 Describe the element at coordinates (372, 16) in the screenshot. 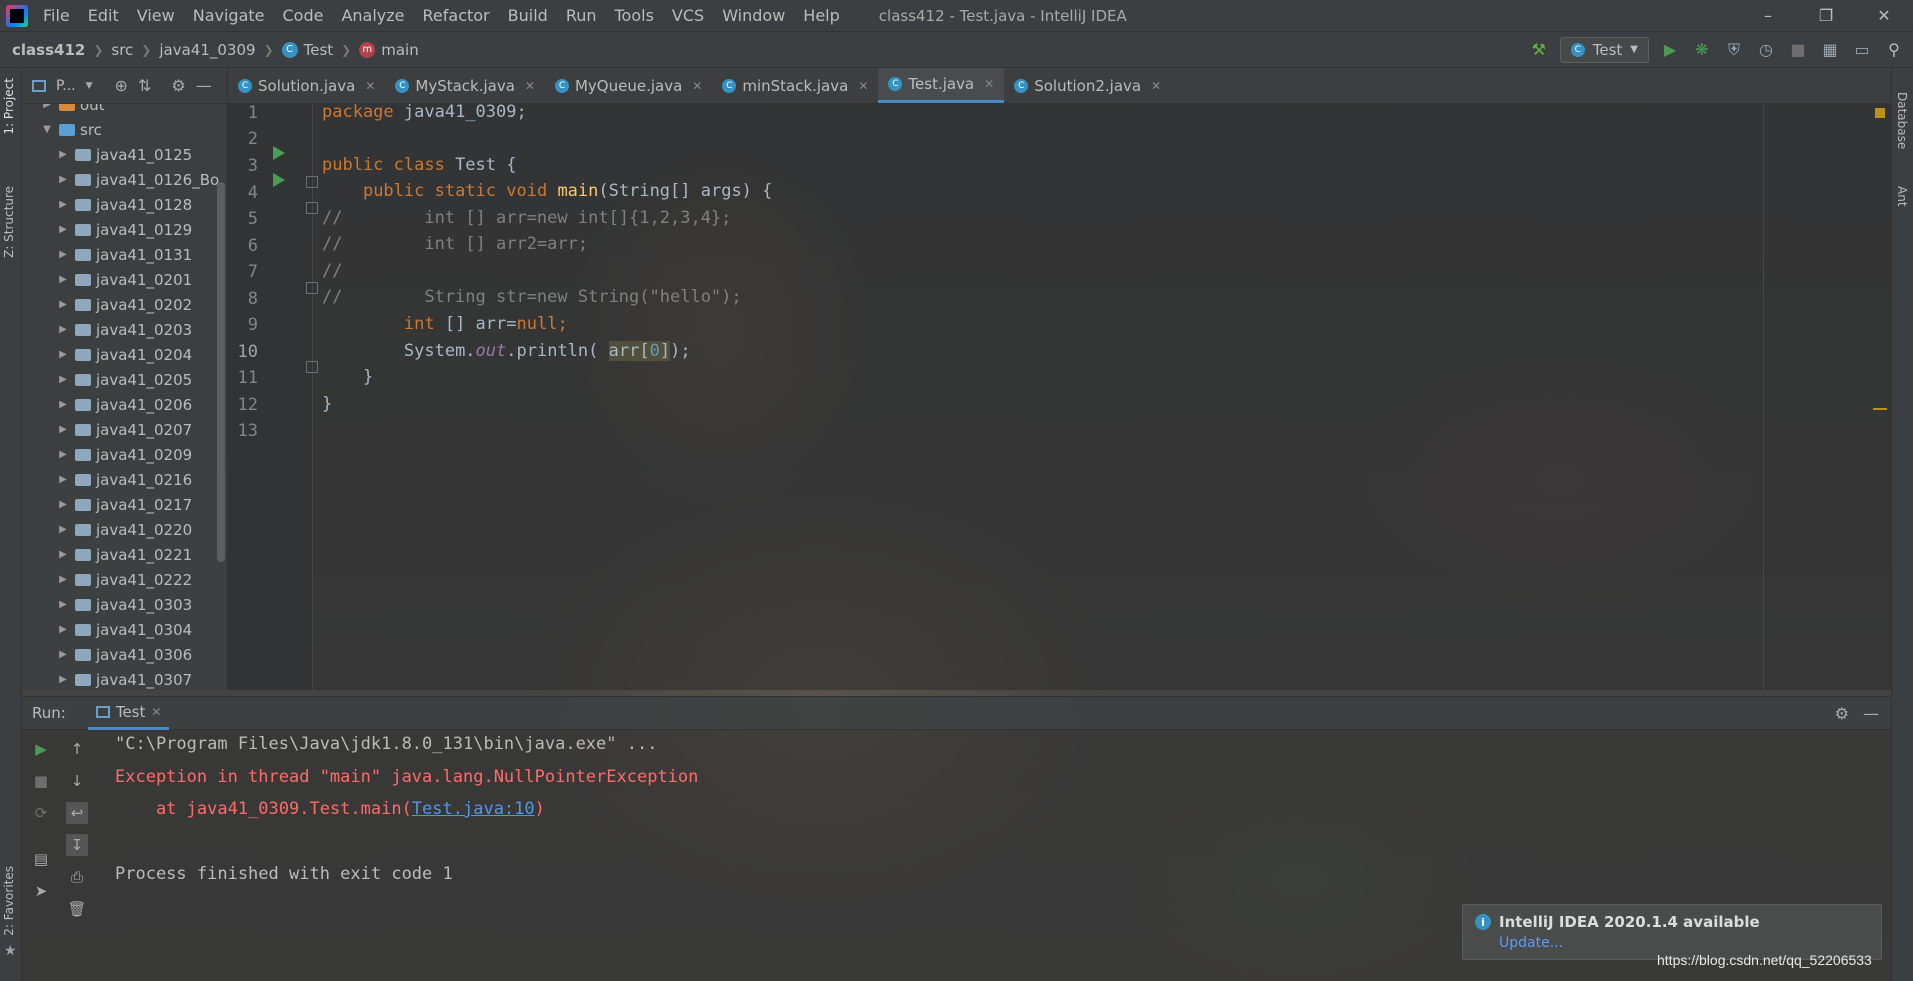

I see `menu-analyze: Analyze` at that location.